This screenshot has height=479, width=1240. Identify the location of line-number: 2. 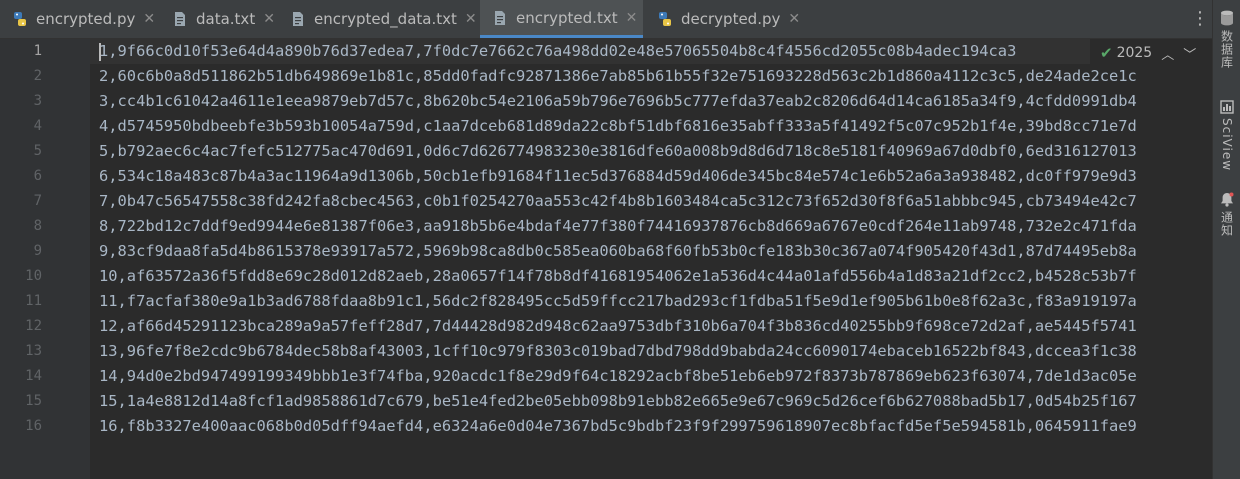
(37, 76).